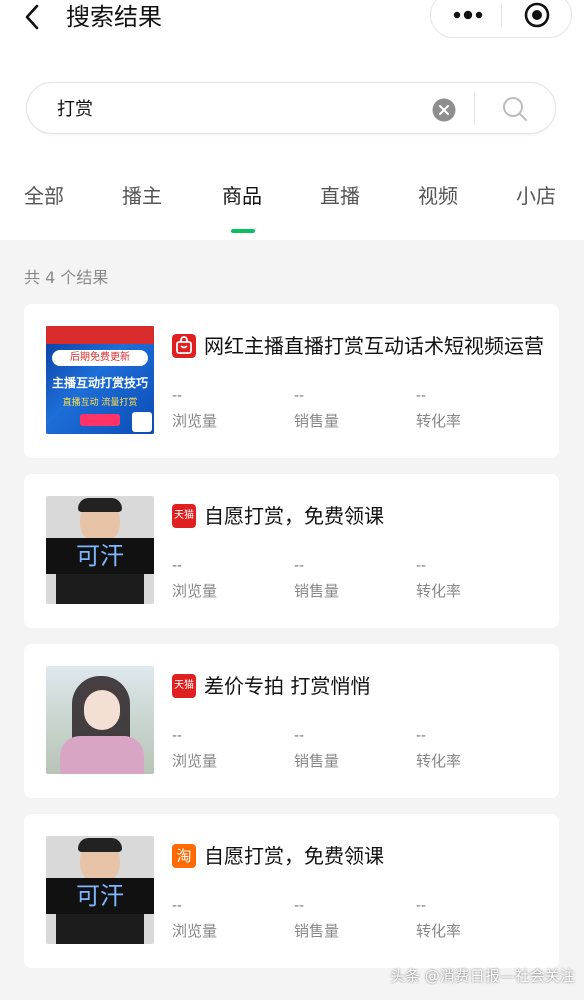  I want to click on result-count: 共 4 个结果, so click(66, 277).